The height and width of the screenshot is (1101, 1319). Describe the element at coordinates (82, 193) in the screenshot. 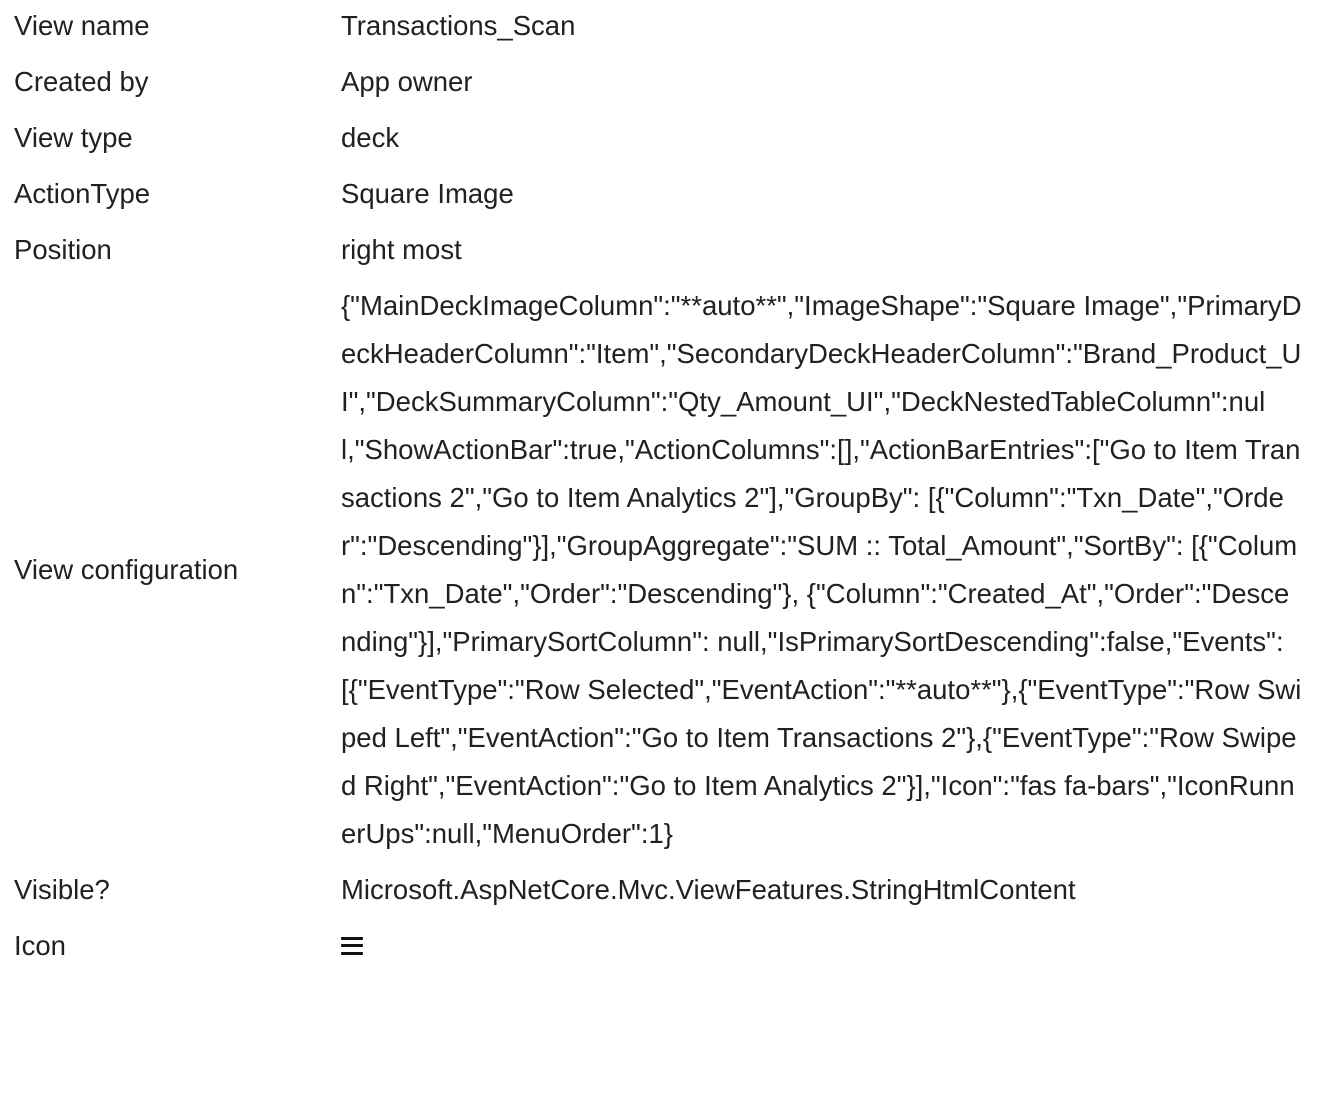

I see `property-label: ActionType` at that location.